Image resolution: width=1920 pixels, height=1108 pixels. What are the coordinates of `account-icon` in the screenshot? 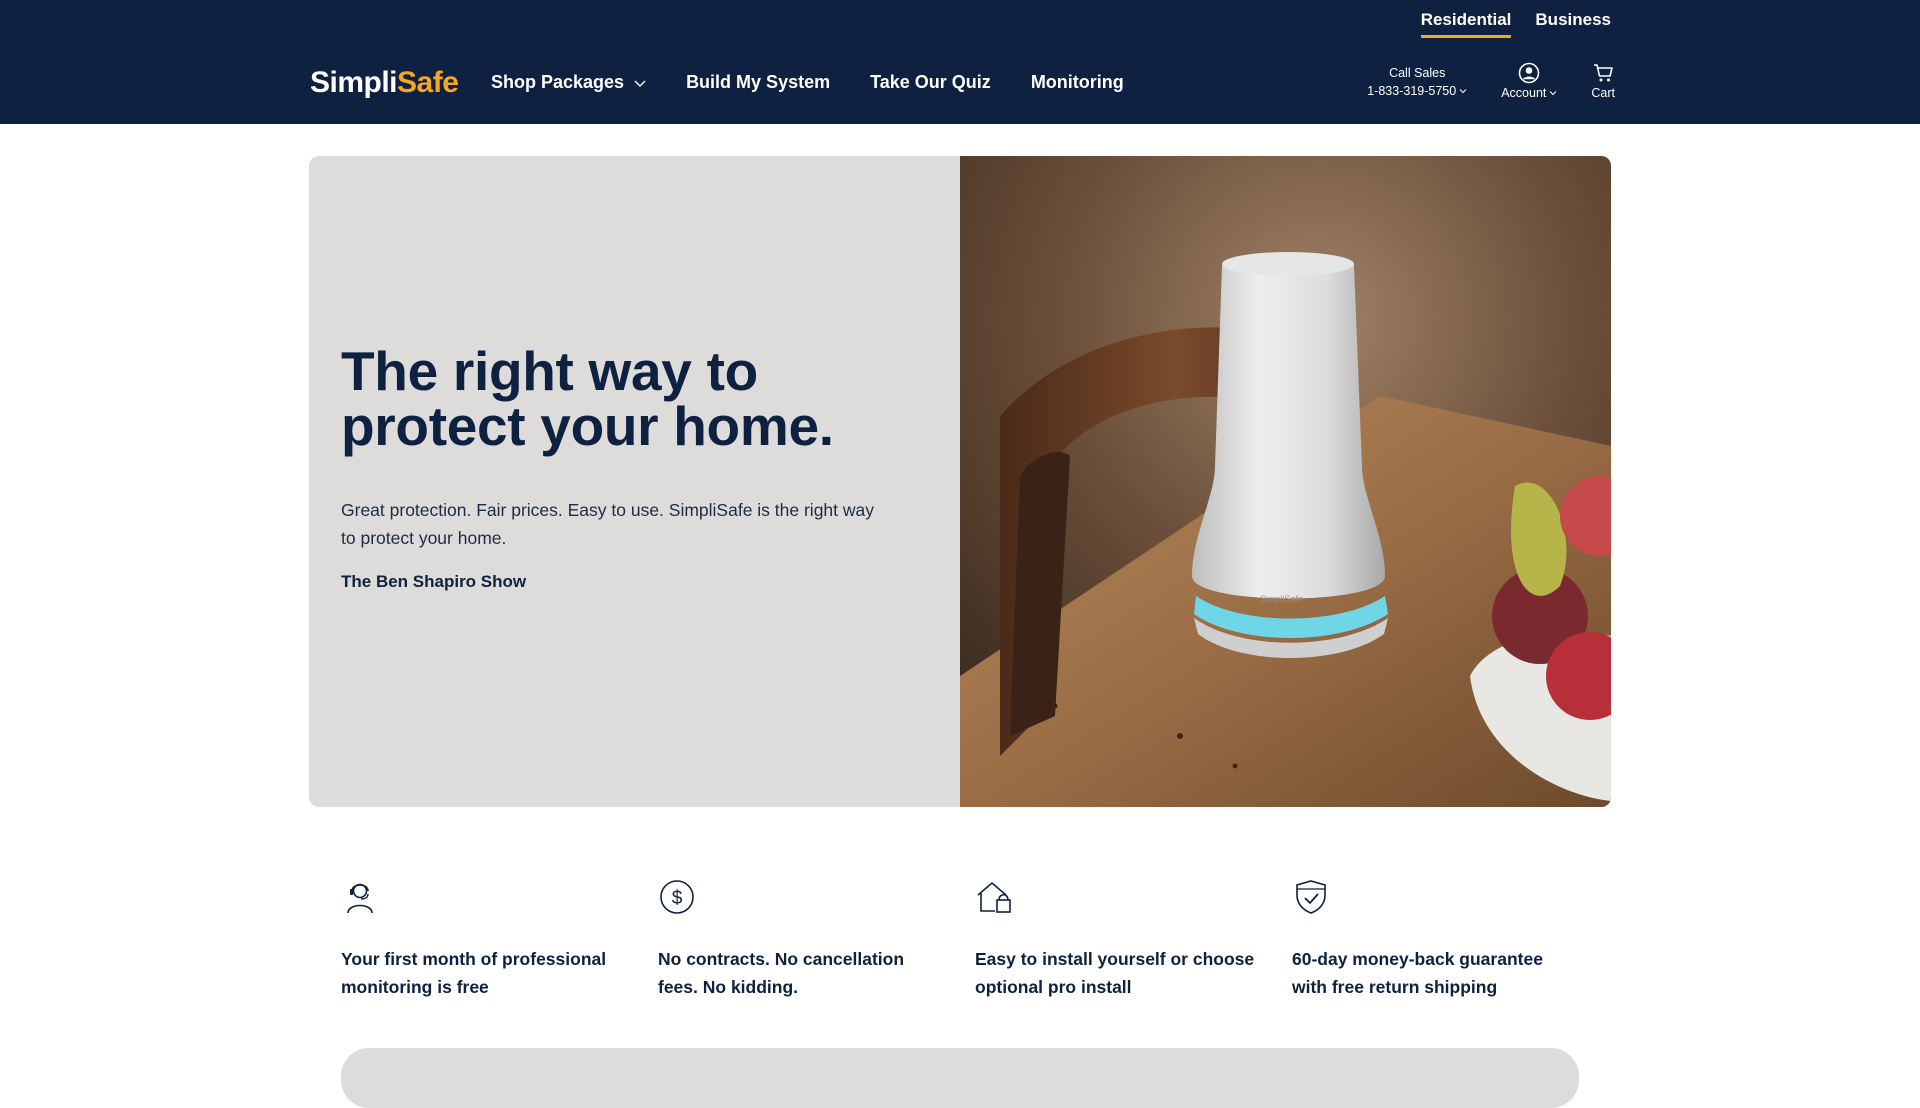 It's located at (1529, 73).